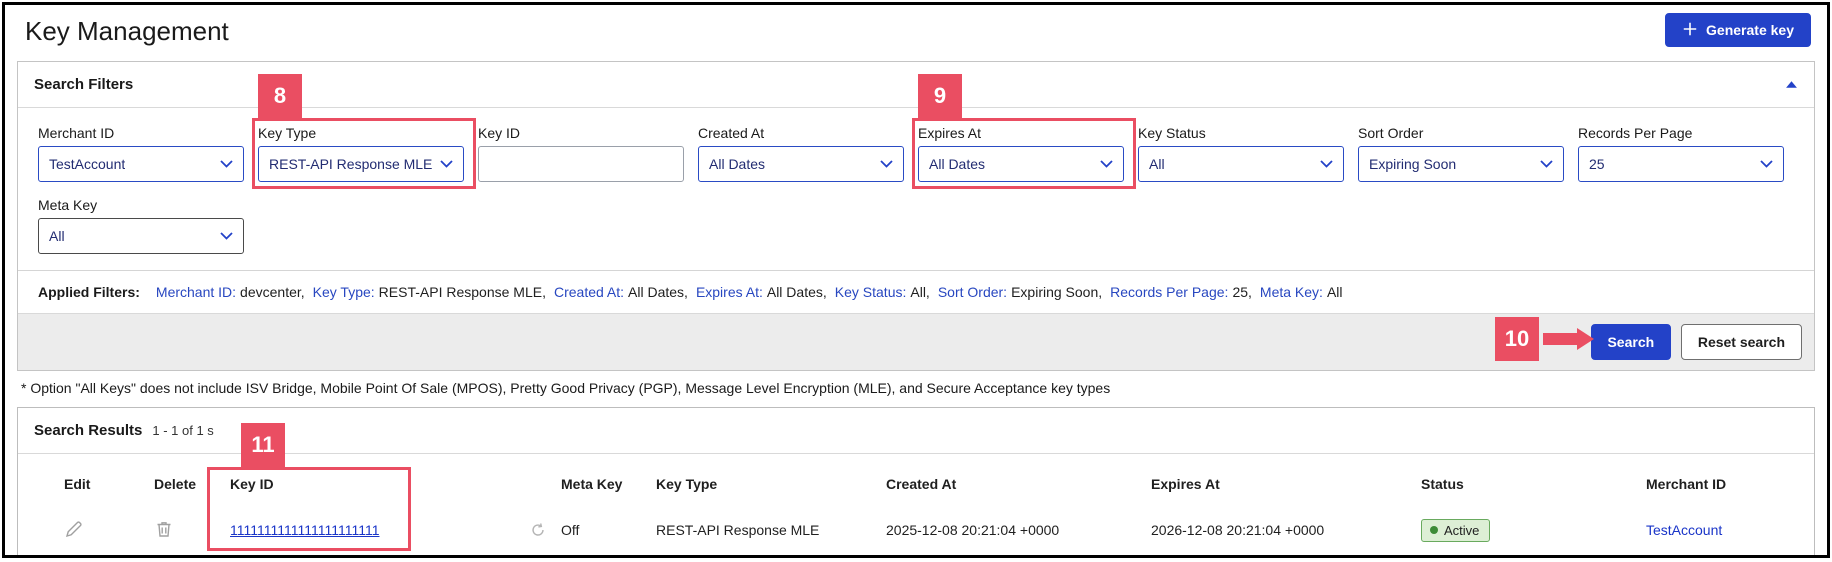 The image size is (1832, 562). What do you see at coordinates (462, 292) in the screenshot?
I see `applied-filter-value: REST-API Response MLE,` at bounding box center [462, 292].